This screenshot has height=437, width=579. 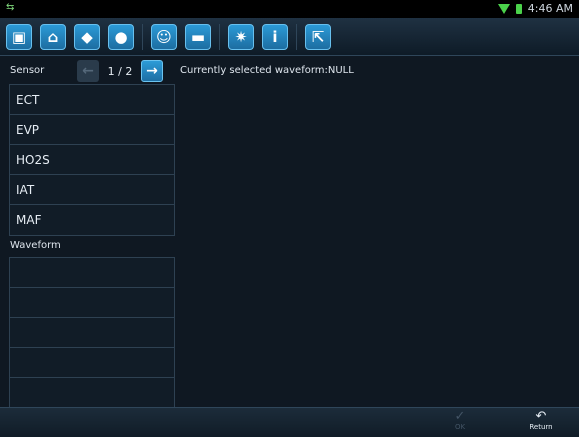 I want to click on ok-icon: ✓, so click(x=460, y=416).